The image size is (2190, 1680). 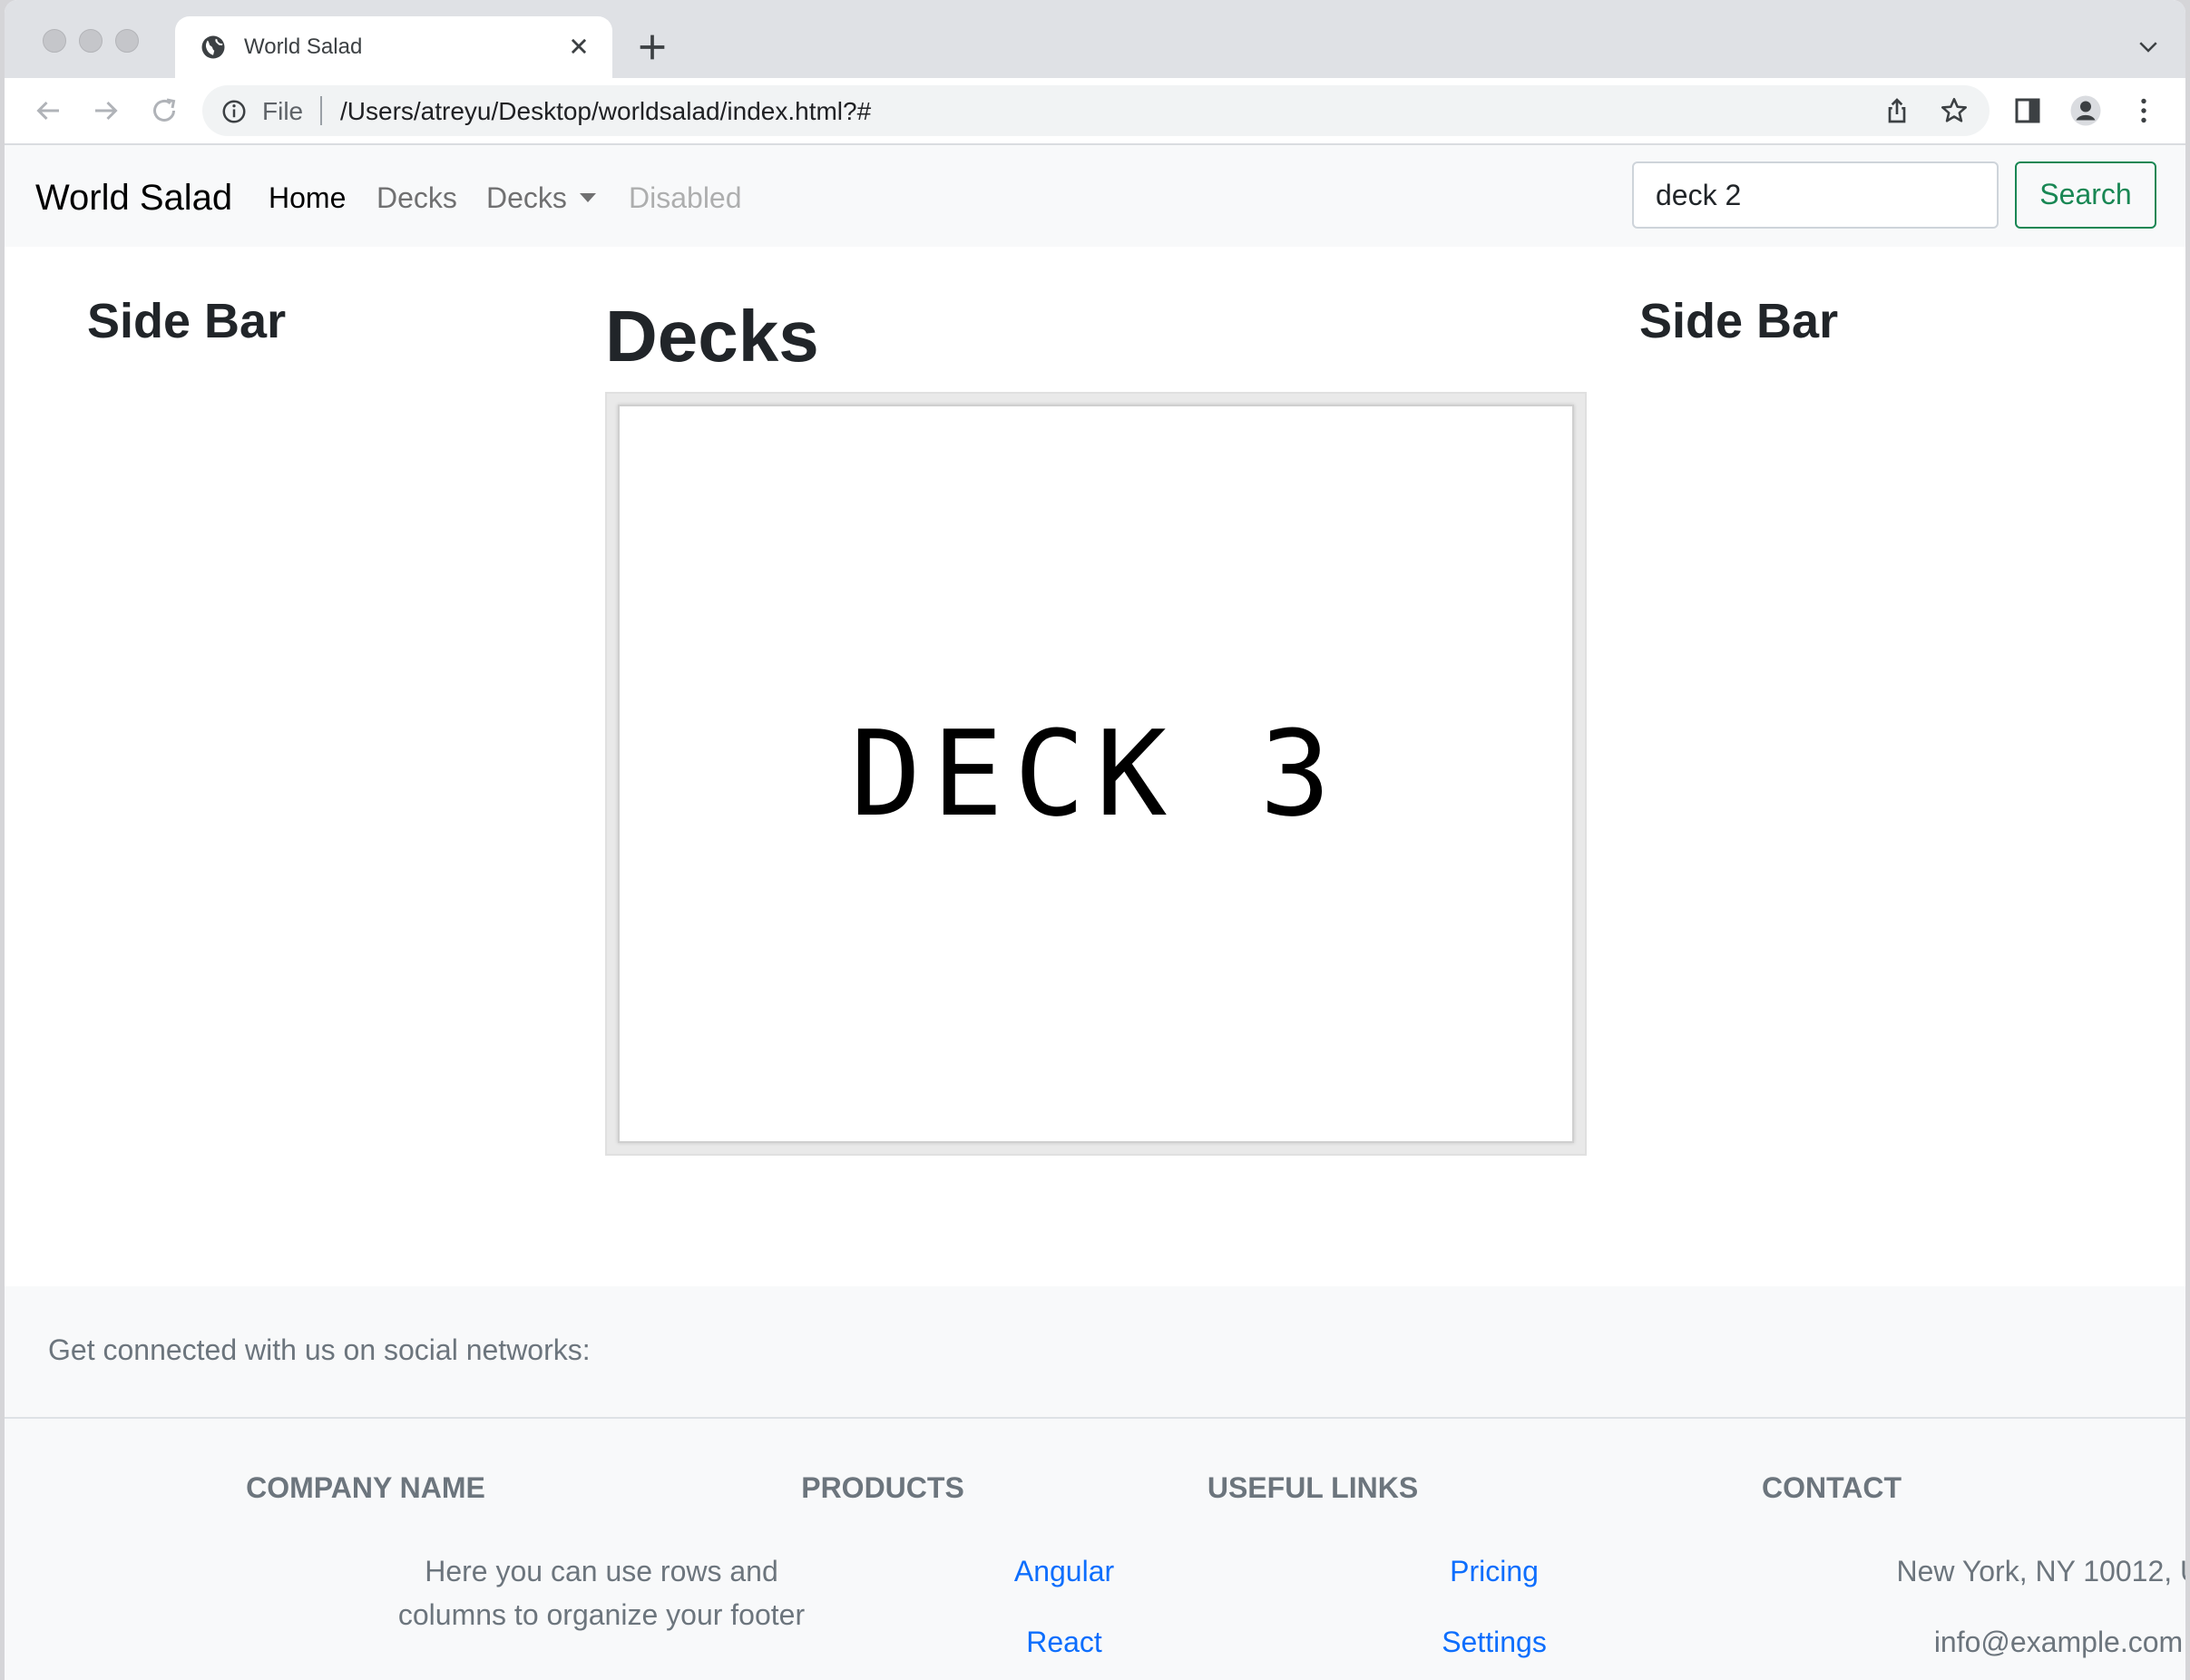 What do you see at coordinates (393, 47) in the screenshot?
I see `browser-tab: World Salad` at bounding box center [393, 47].